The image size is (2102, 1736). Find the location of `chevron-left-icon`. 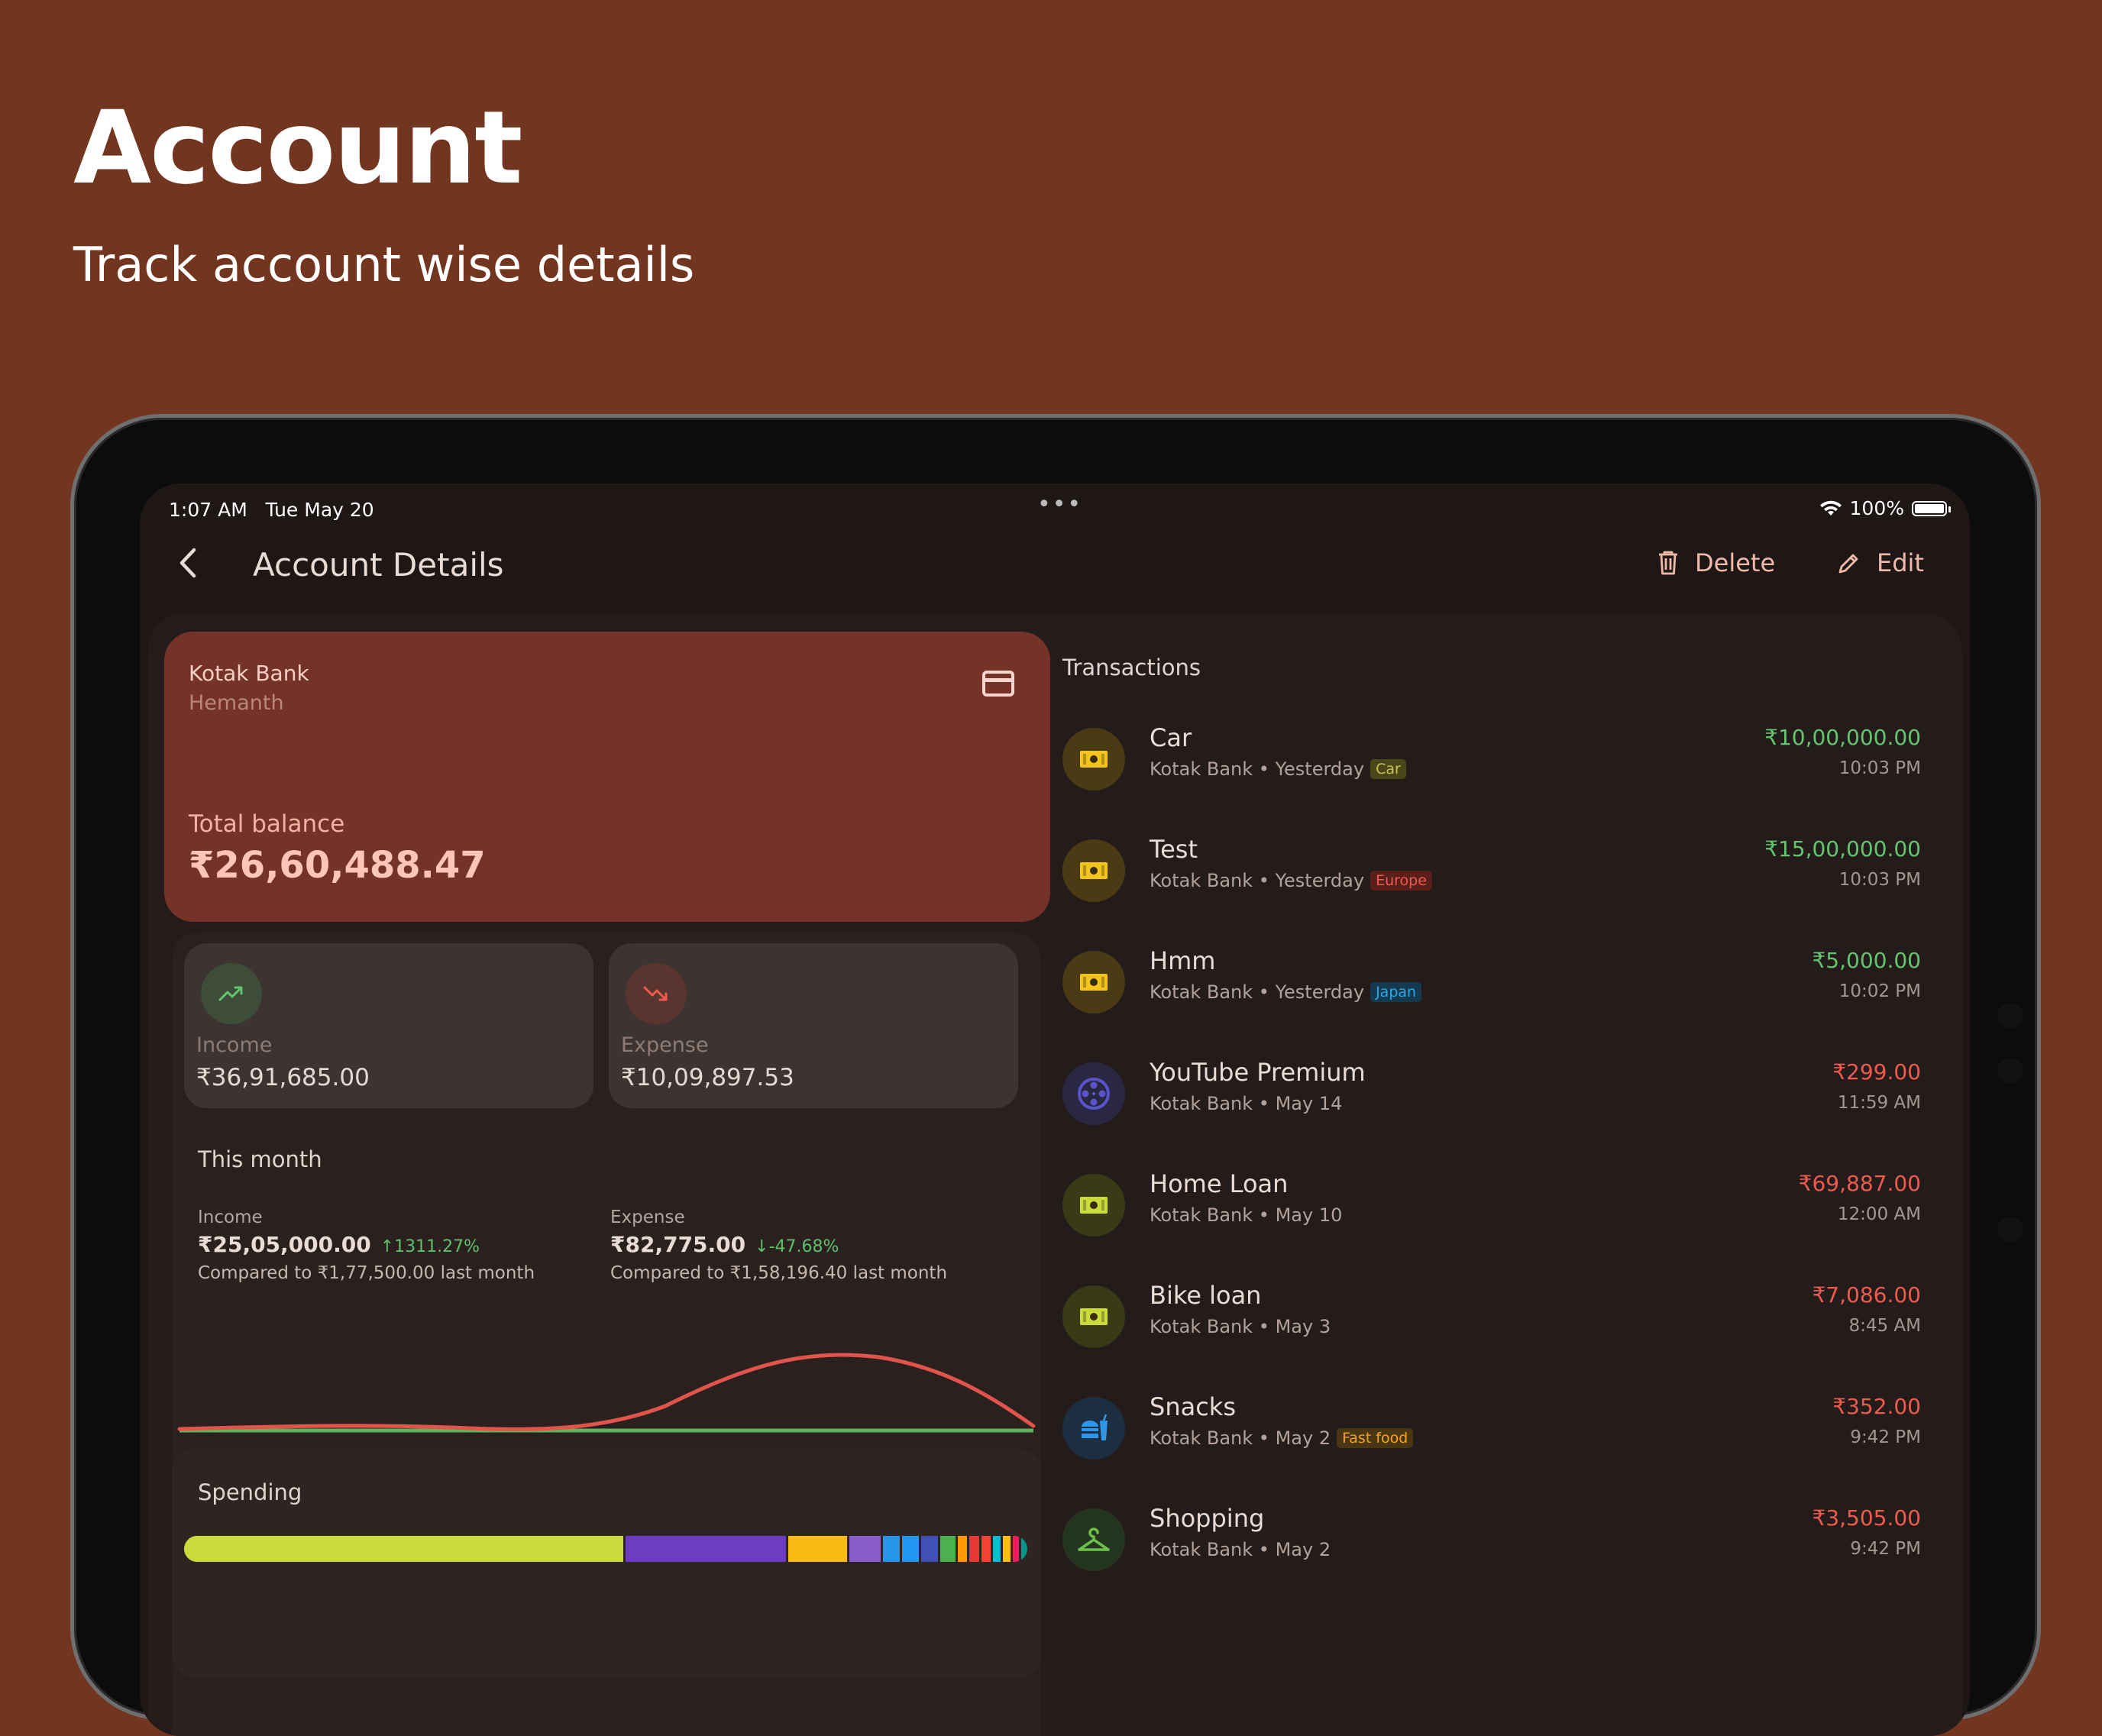

chevron-left-icon is located at coordinates (187, 563).